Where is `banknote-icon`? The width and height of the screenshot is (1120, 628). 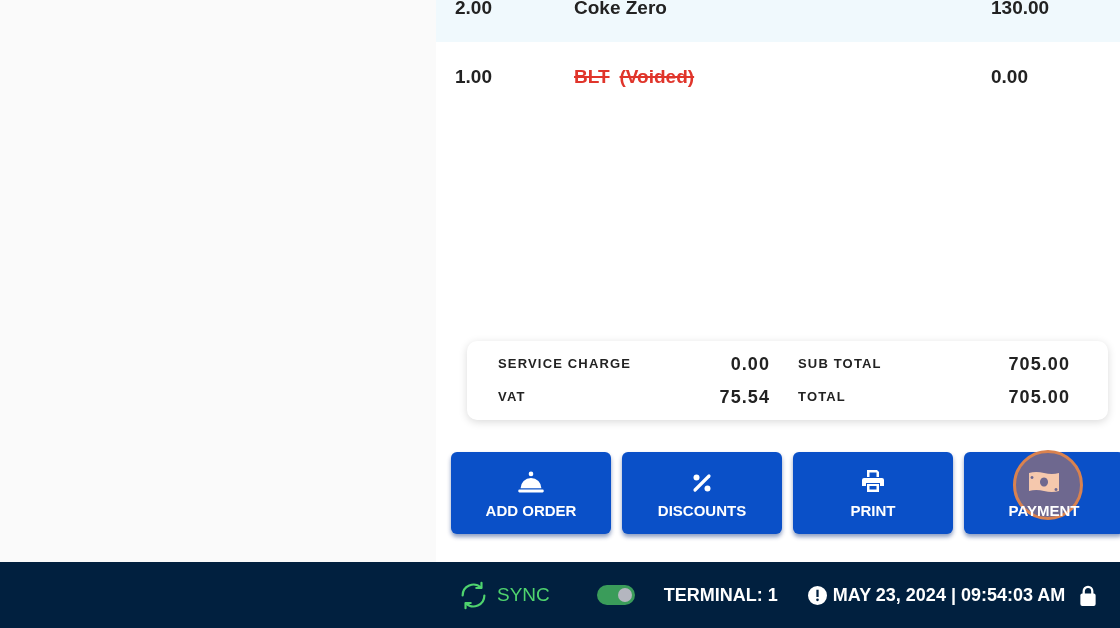 banknote-icon is located at coordinates (1044, 482).